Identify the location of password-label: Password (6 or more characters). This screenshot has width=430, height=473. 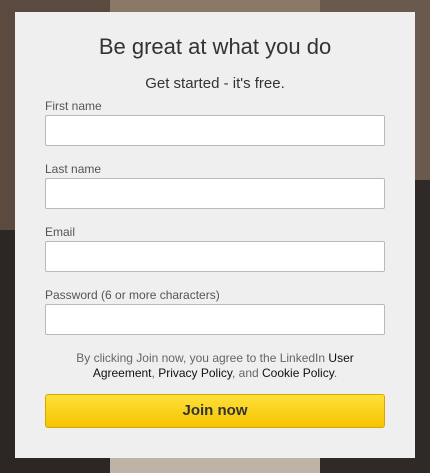
(132, 295).